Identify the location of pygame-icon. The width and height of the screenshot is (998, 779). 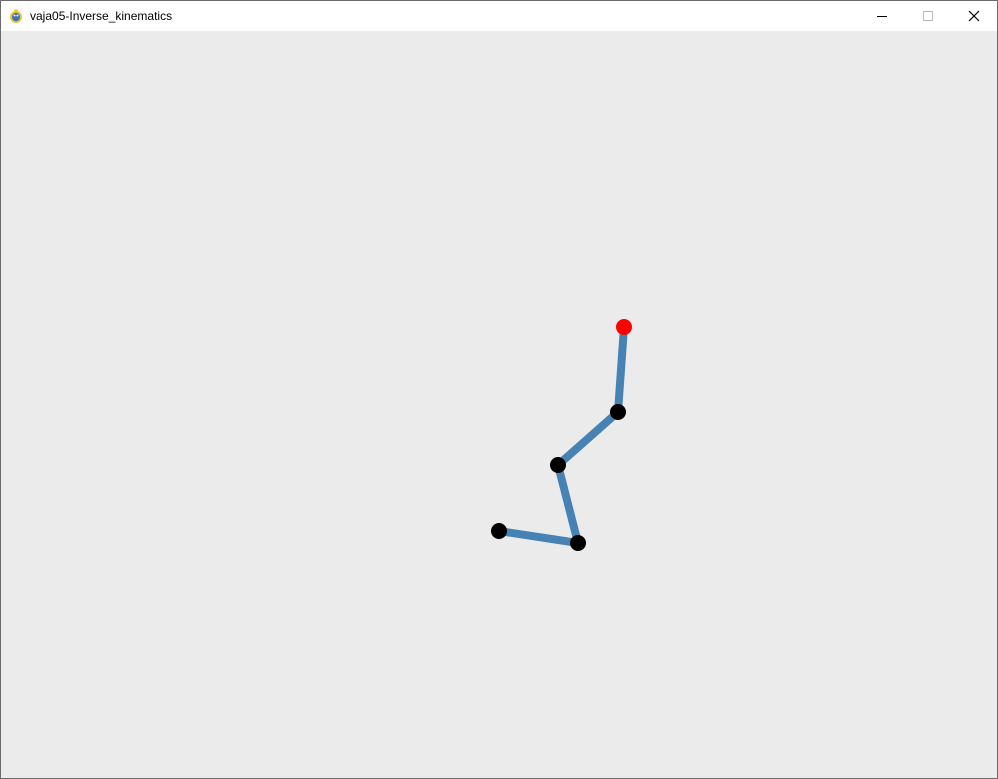
(16, 16).